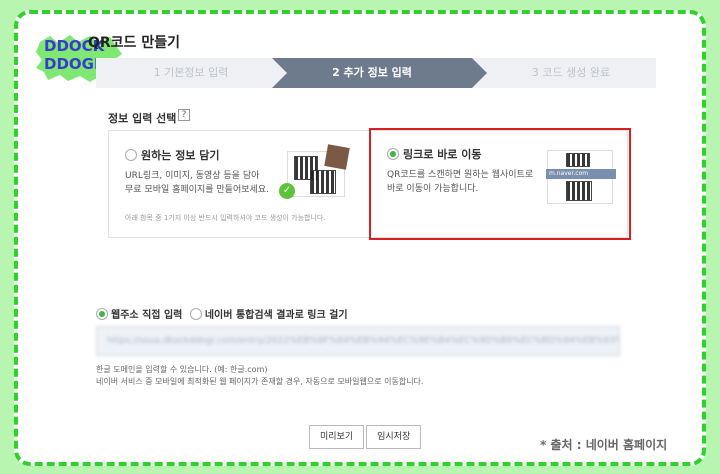 The width and height of the screenshot is (720, 474). What do you see at coordinates (433, 189) in the screenshot?
I see `option-link-desc-line2: 바로 이동이 가능합니다.` at bounding box center [433, 189].